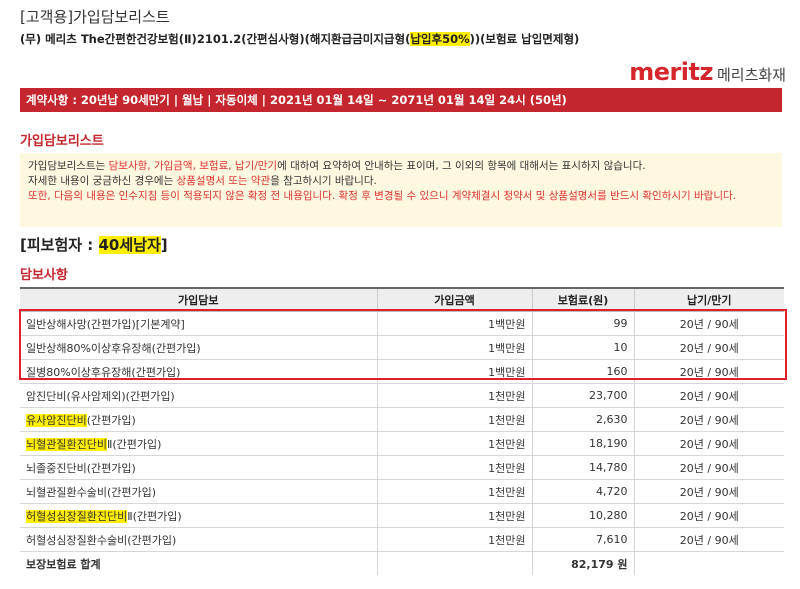 The image size is (800, 589). What do you see at coordinates (81, 468) in the screenshot?
I see `coverage-name-text: 뇌졸중진단비(간편가입)` at bounding box center [81, 468].